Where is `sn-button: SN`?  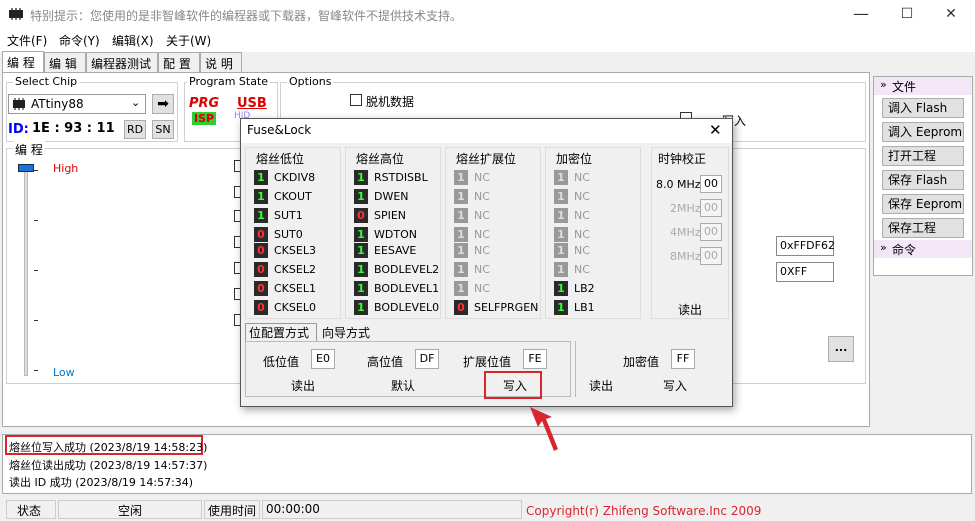 sn-button: SN is located at coordinates (163, 129).